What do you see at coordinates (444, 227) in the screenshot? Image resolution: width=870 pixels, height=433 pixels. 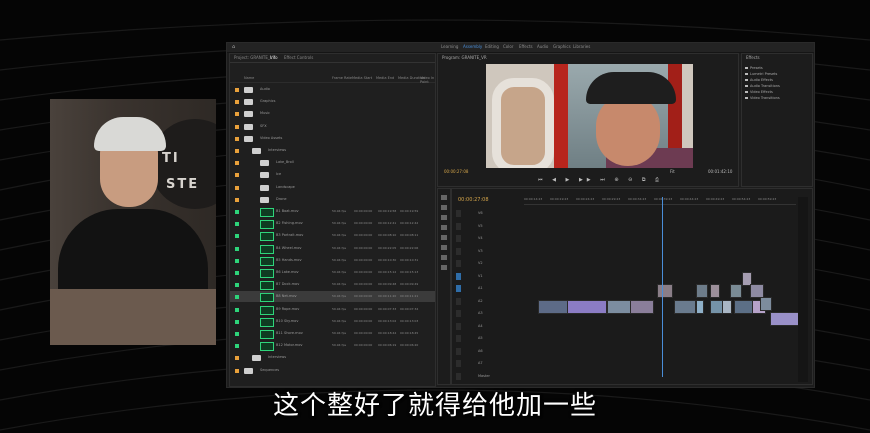 I see `razor-tool-icon` at bounding box center [444, 227].